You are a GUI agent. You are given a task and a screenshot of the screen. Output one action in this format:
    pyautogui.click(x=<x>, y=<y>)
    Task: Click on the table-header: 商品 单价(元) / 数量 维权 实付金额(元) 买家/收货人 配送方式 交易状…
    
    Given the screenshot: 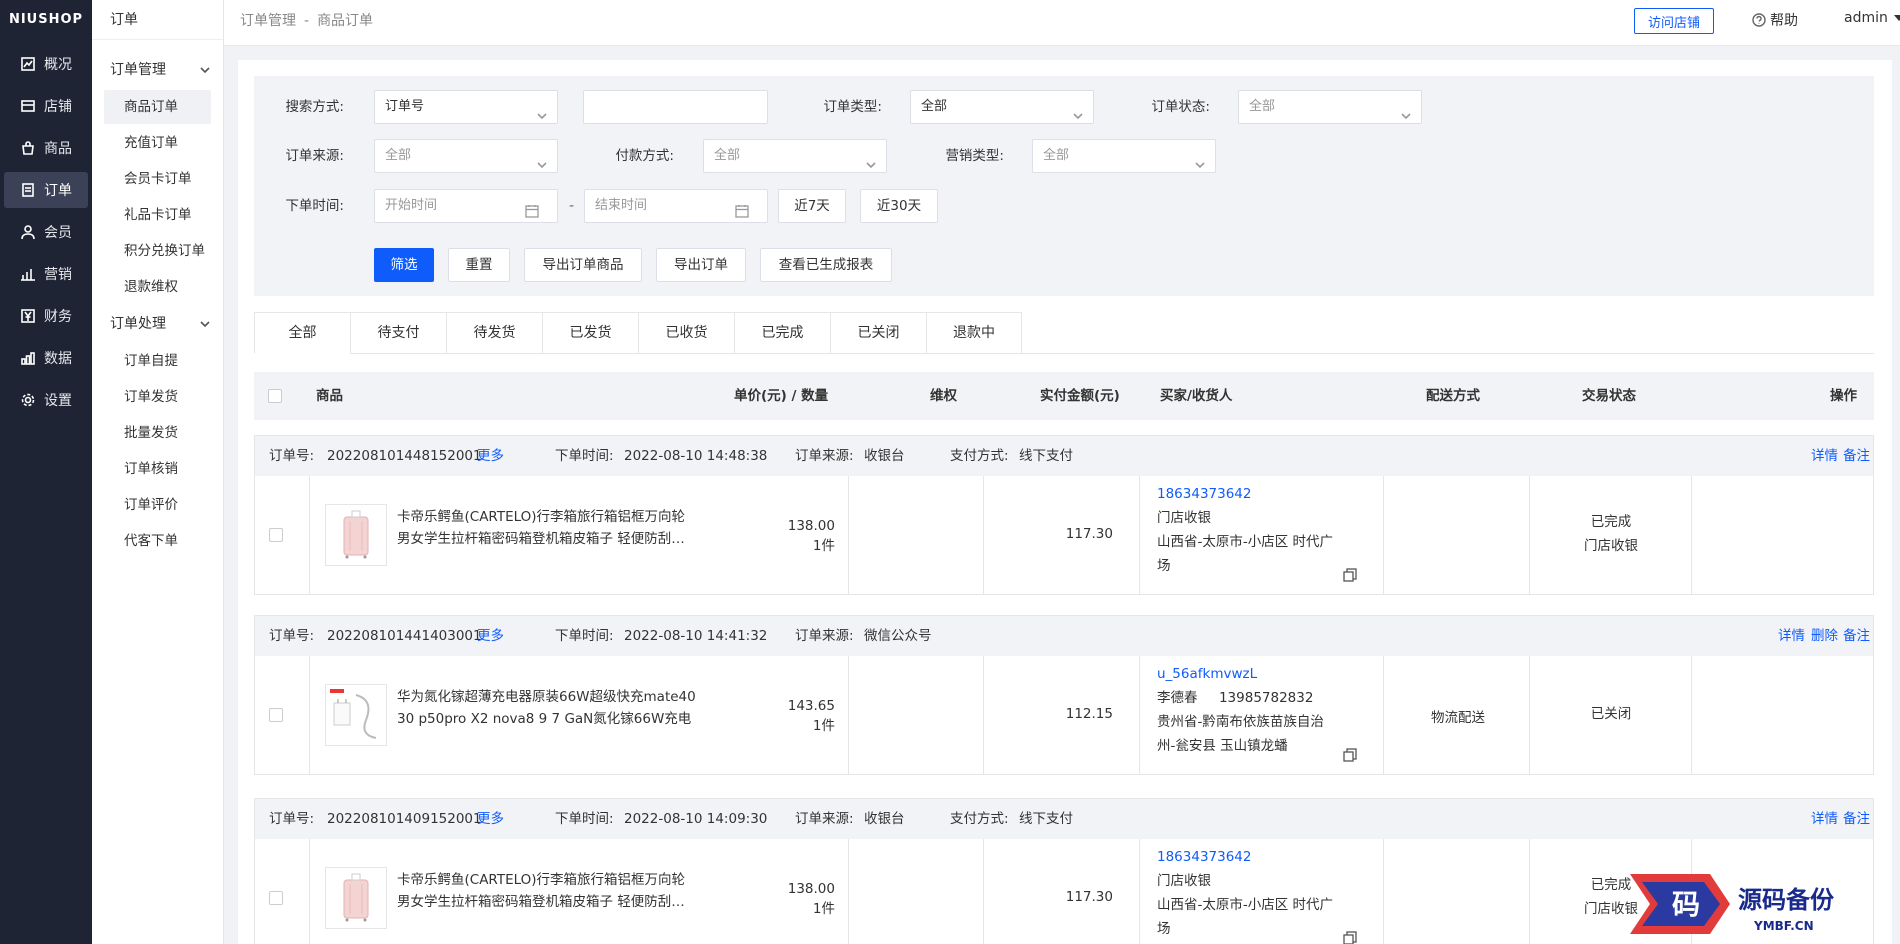 What is the action you would take?
    pyautogui.click(x=1064, y=396)
    